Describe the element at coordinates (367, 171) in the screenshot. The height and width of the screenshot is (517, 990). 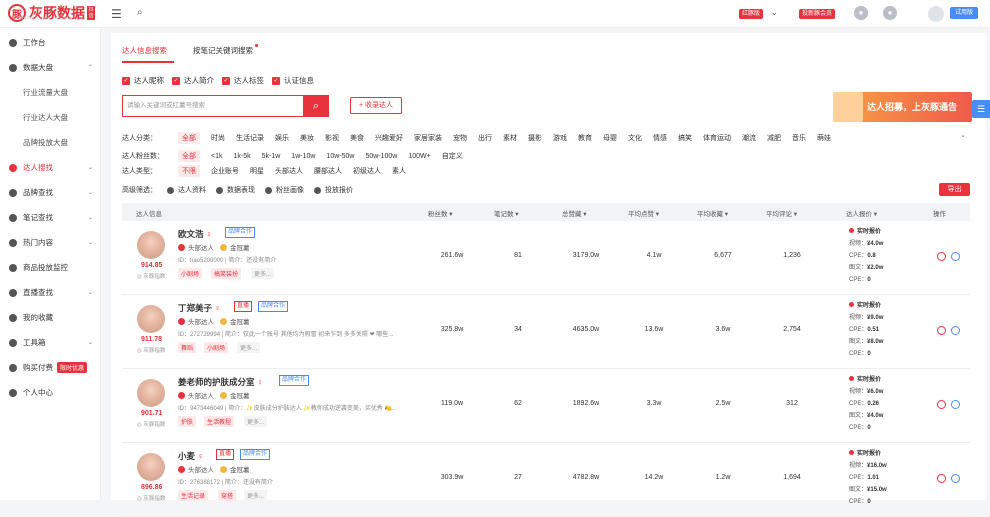
I see `filter-option: 初级达人` at that location.